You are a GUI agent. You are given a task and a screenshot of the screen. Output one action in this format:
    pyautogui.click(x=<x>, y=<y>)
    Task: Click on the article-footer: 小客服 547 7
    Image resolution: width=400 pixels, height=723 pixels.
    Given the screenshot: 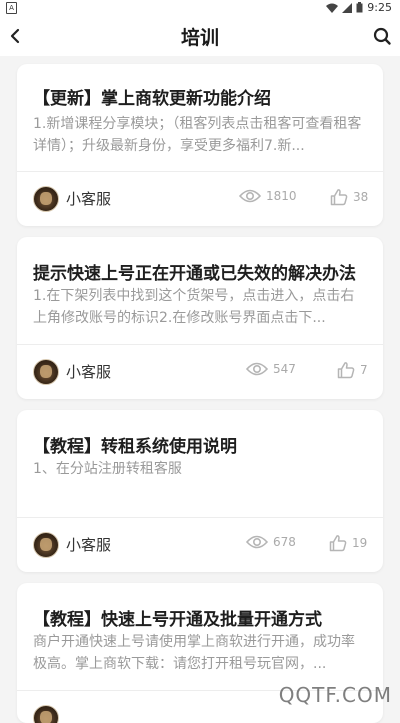 What is the action you would take?
    pyautogui.click(x=200, y=371)
    